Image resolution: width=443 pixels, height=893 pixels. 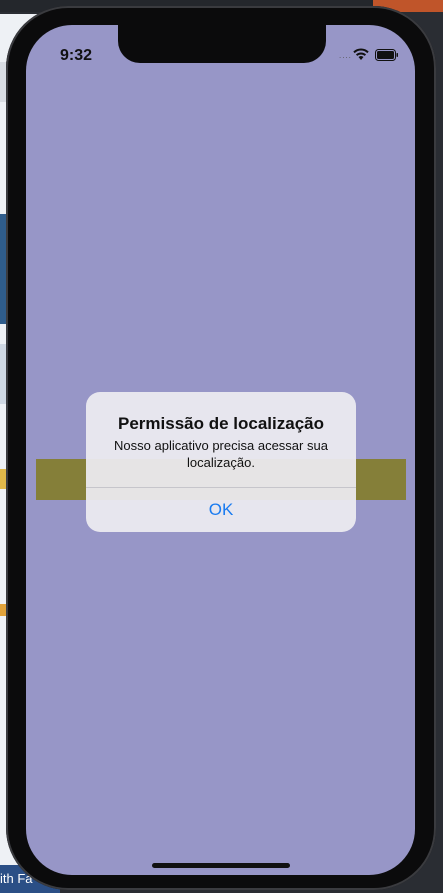 What do you see at coordinates (221, 510) in the screenshot?
I see `ok-button: OK` at bounding box center [221, 510].